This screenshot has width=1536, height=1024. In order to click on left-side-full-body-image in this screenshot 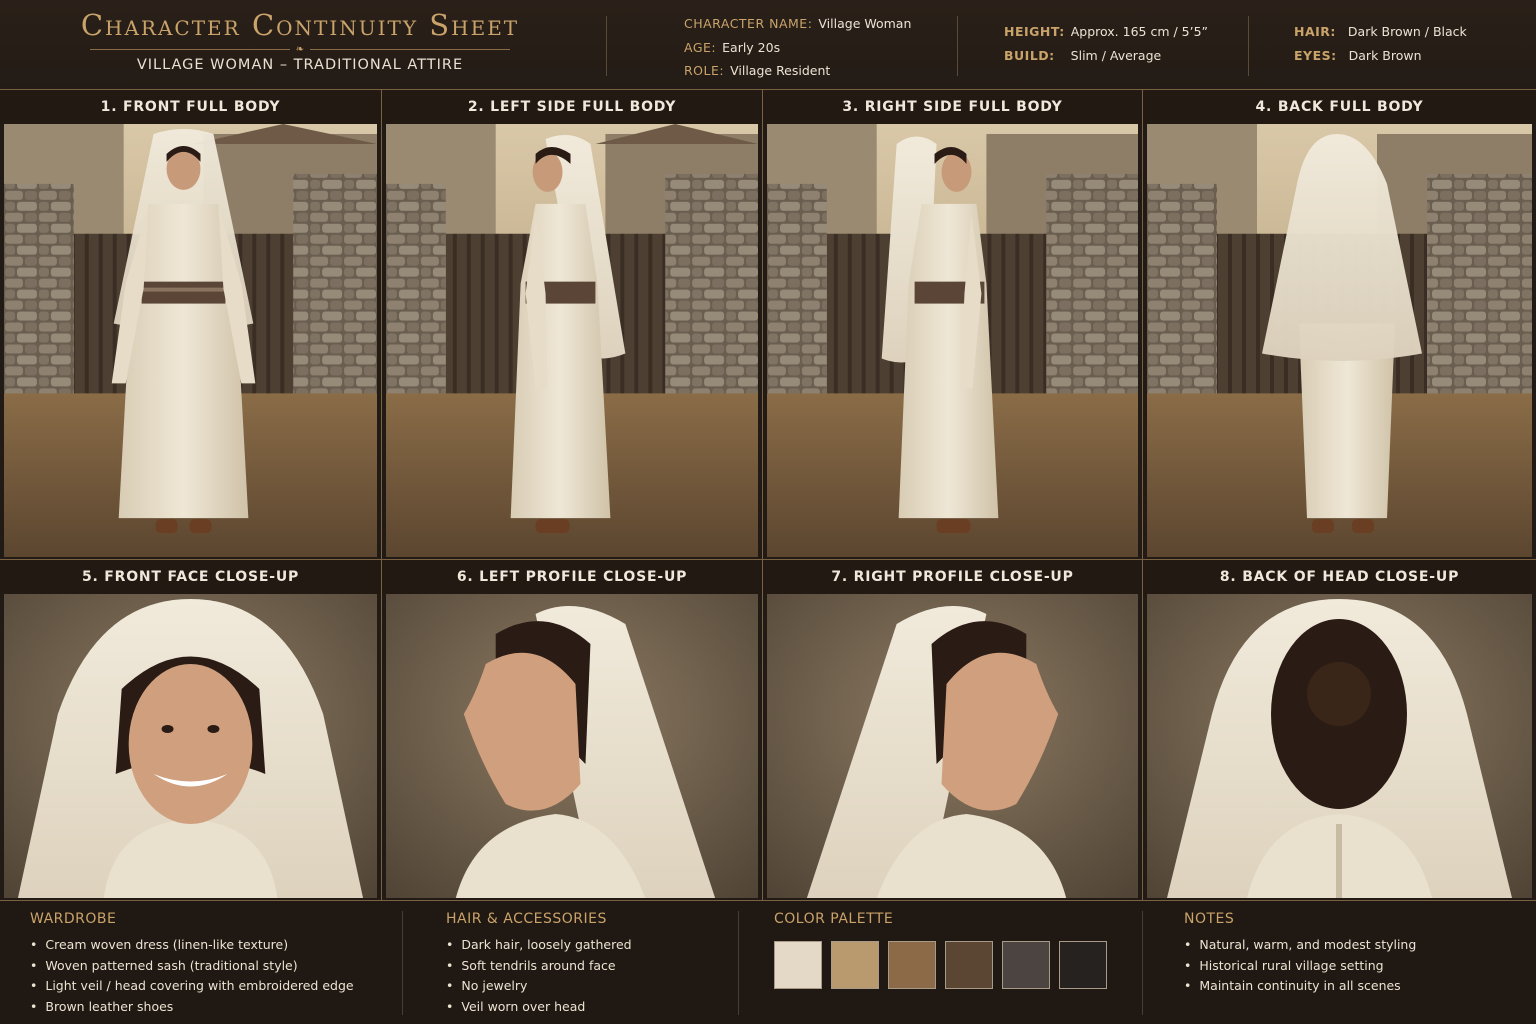, I will do `click(572, 340)`.